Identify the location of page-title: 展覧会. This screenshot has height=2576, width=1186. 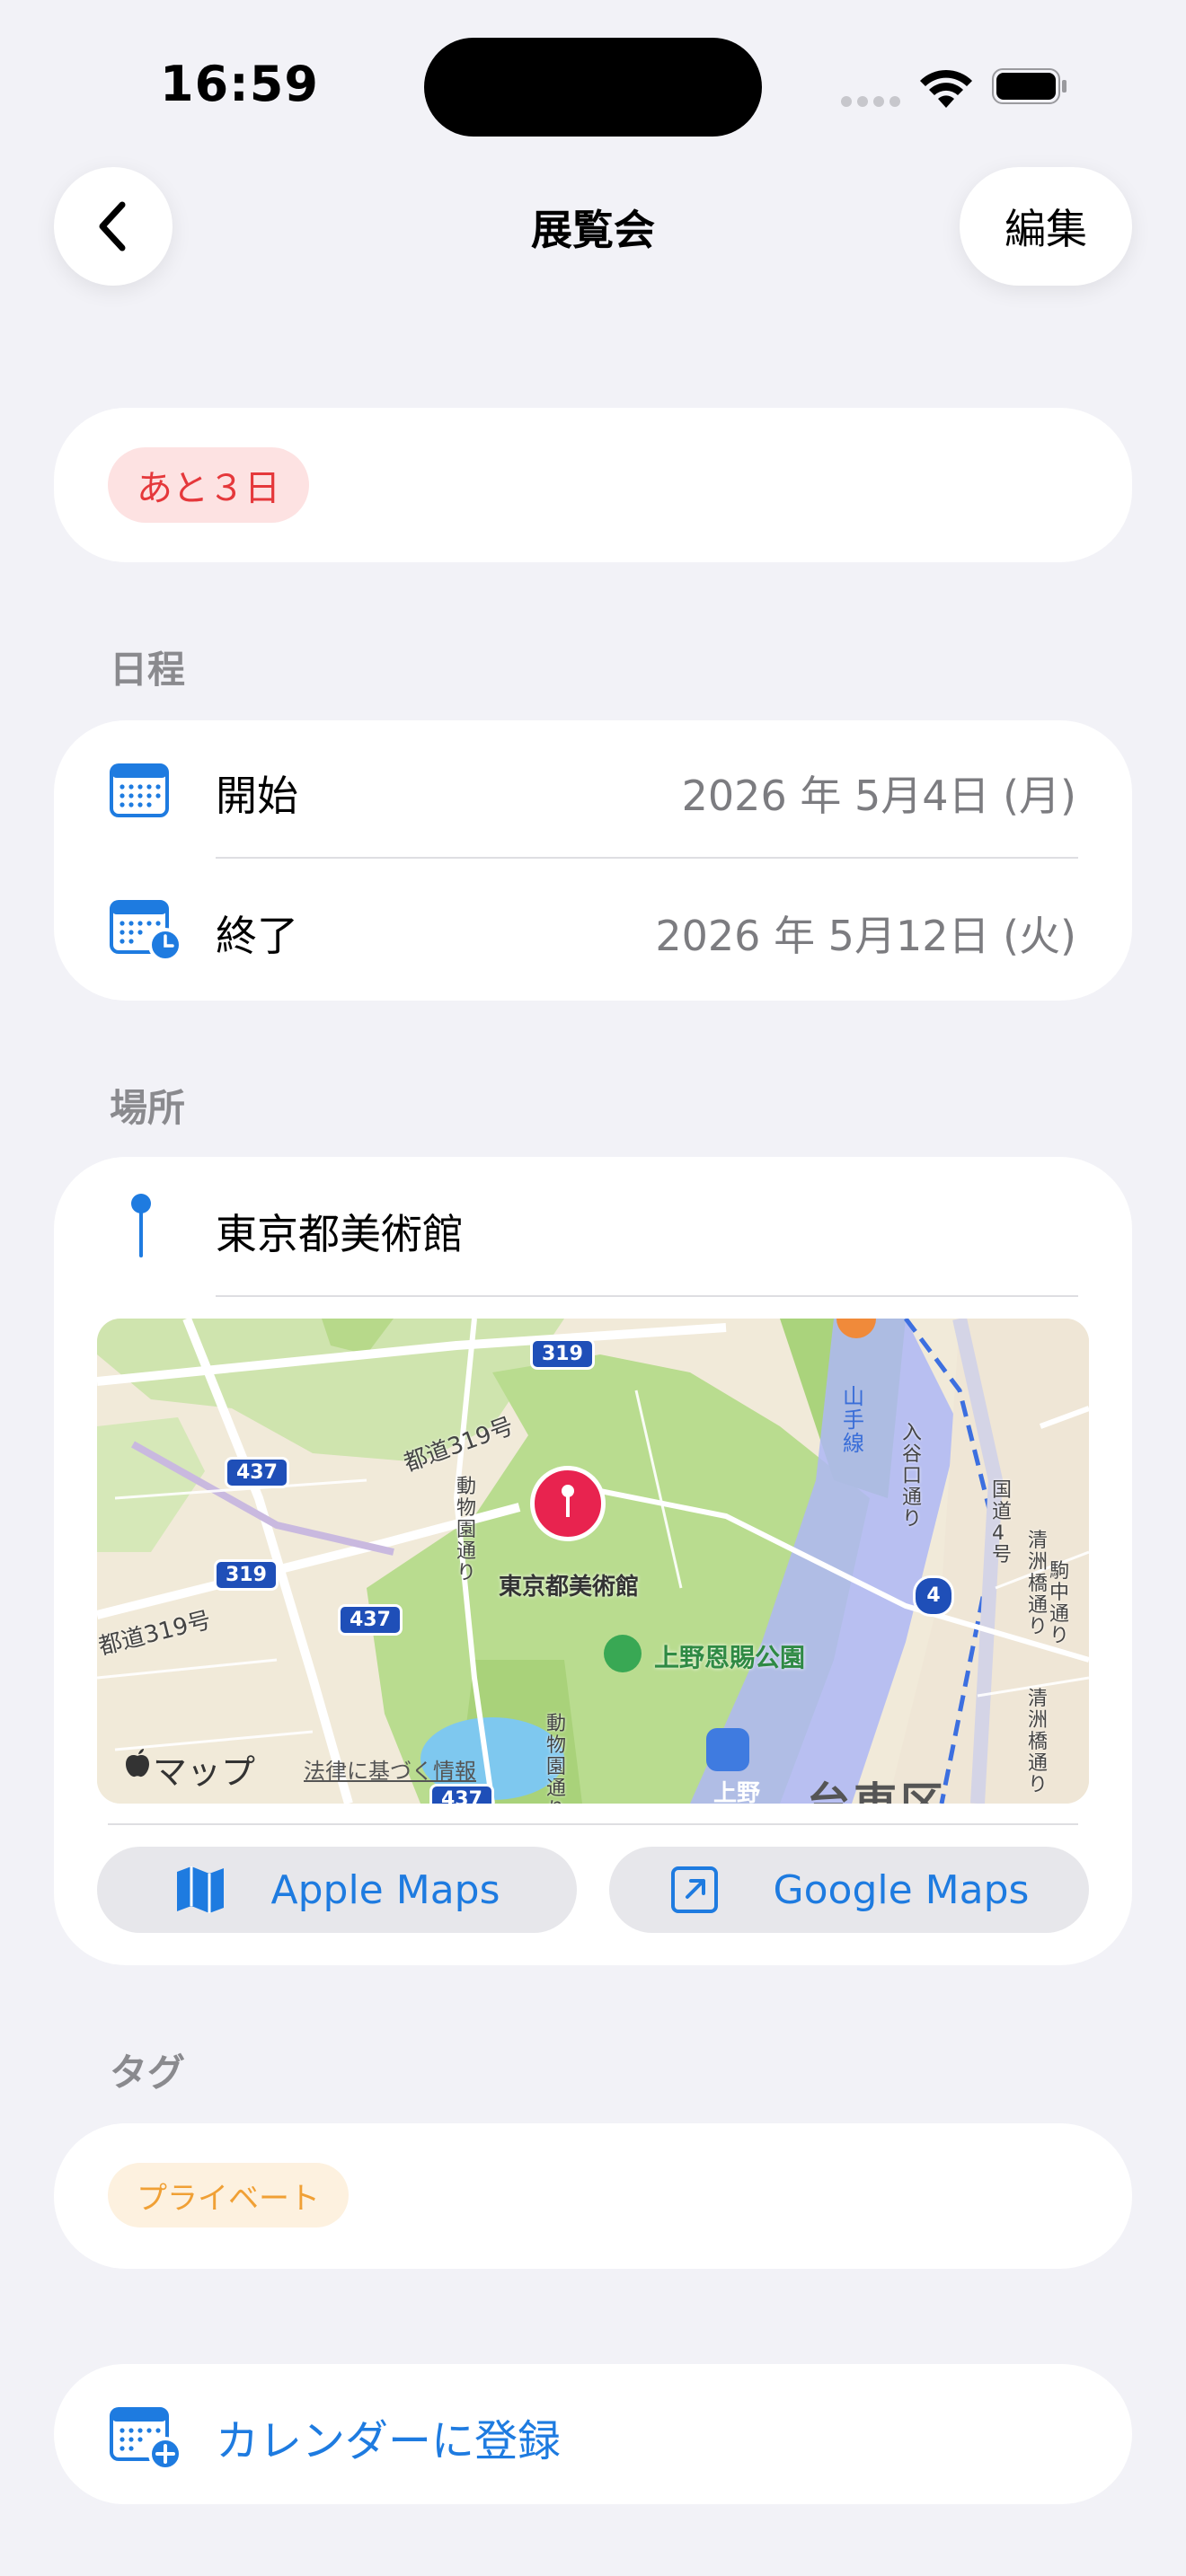
(593, 230).